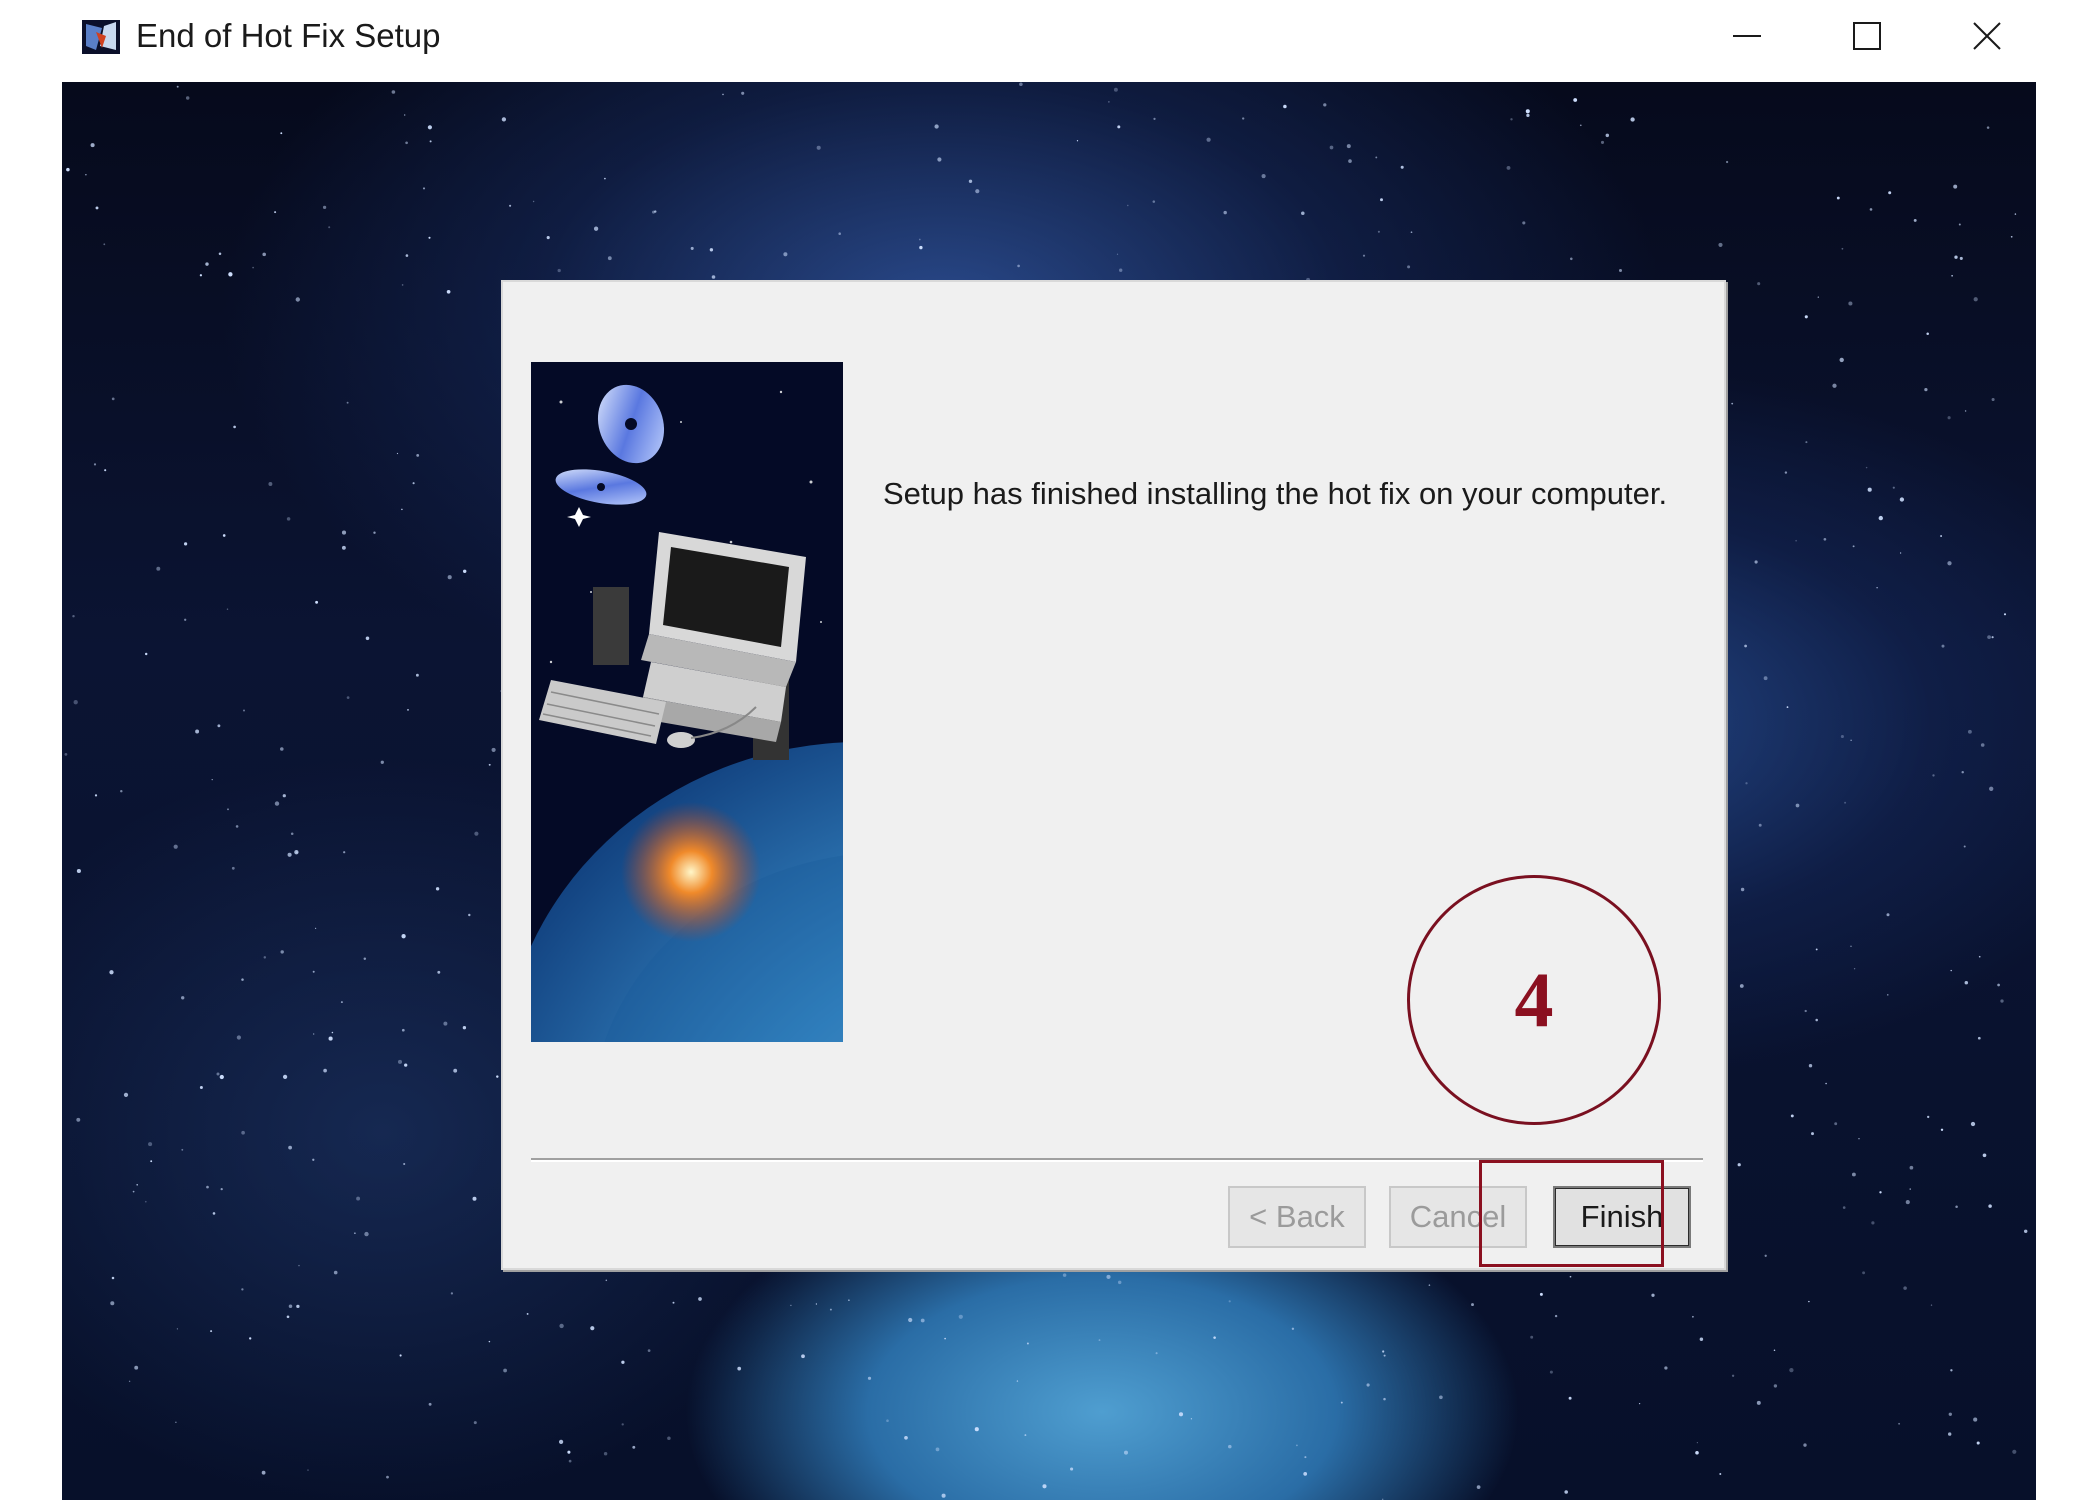 Image resolution: width=2100 pixels, height=1500 pixels. I want to click on close-button, so click(1987, 36).